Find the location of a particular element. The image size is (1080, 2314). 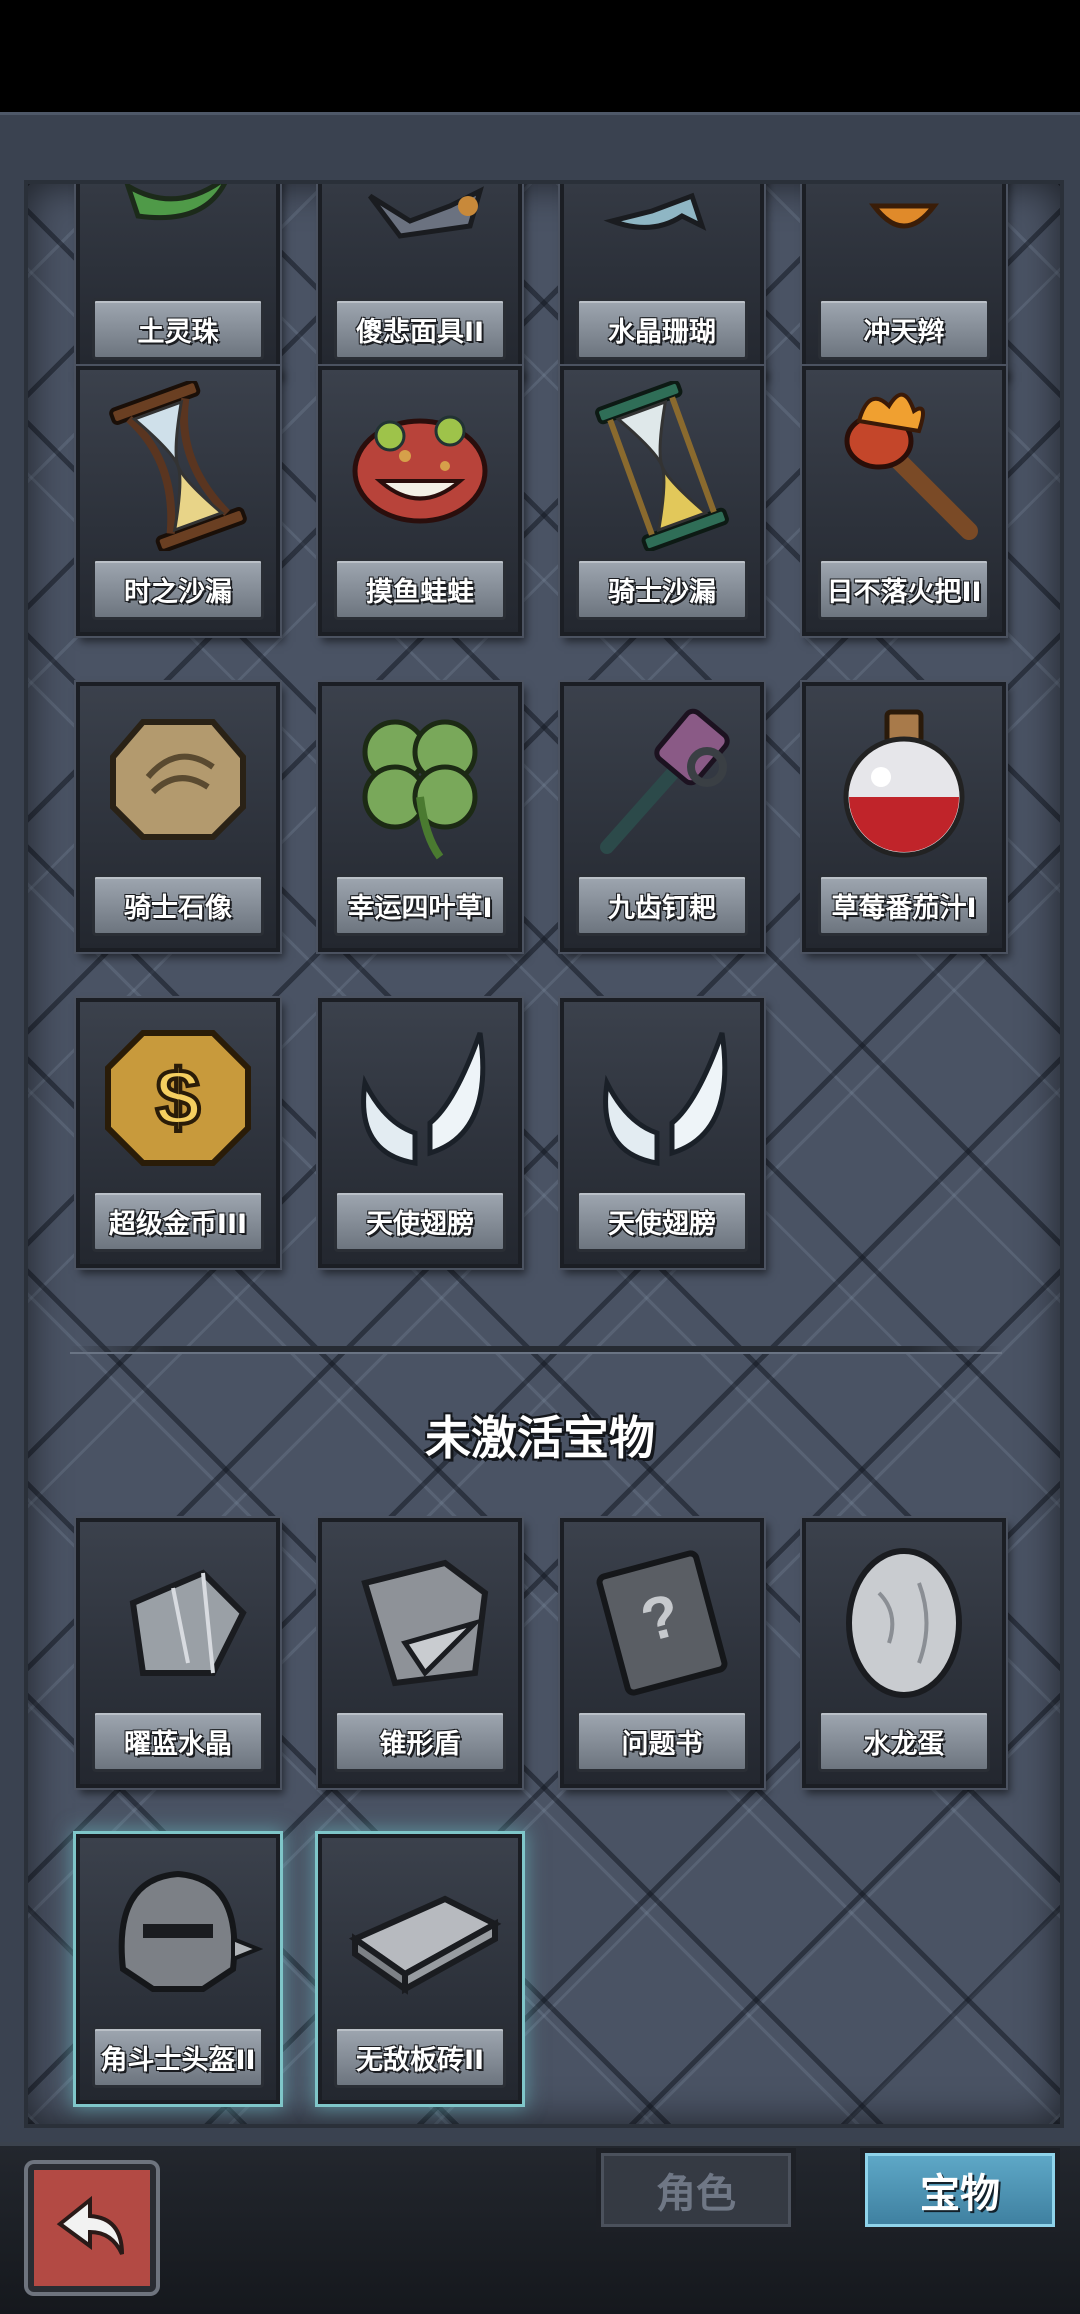

item-card-earth-orb: 土灵珠 is located at coordinates (178, 280).